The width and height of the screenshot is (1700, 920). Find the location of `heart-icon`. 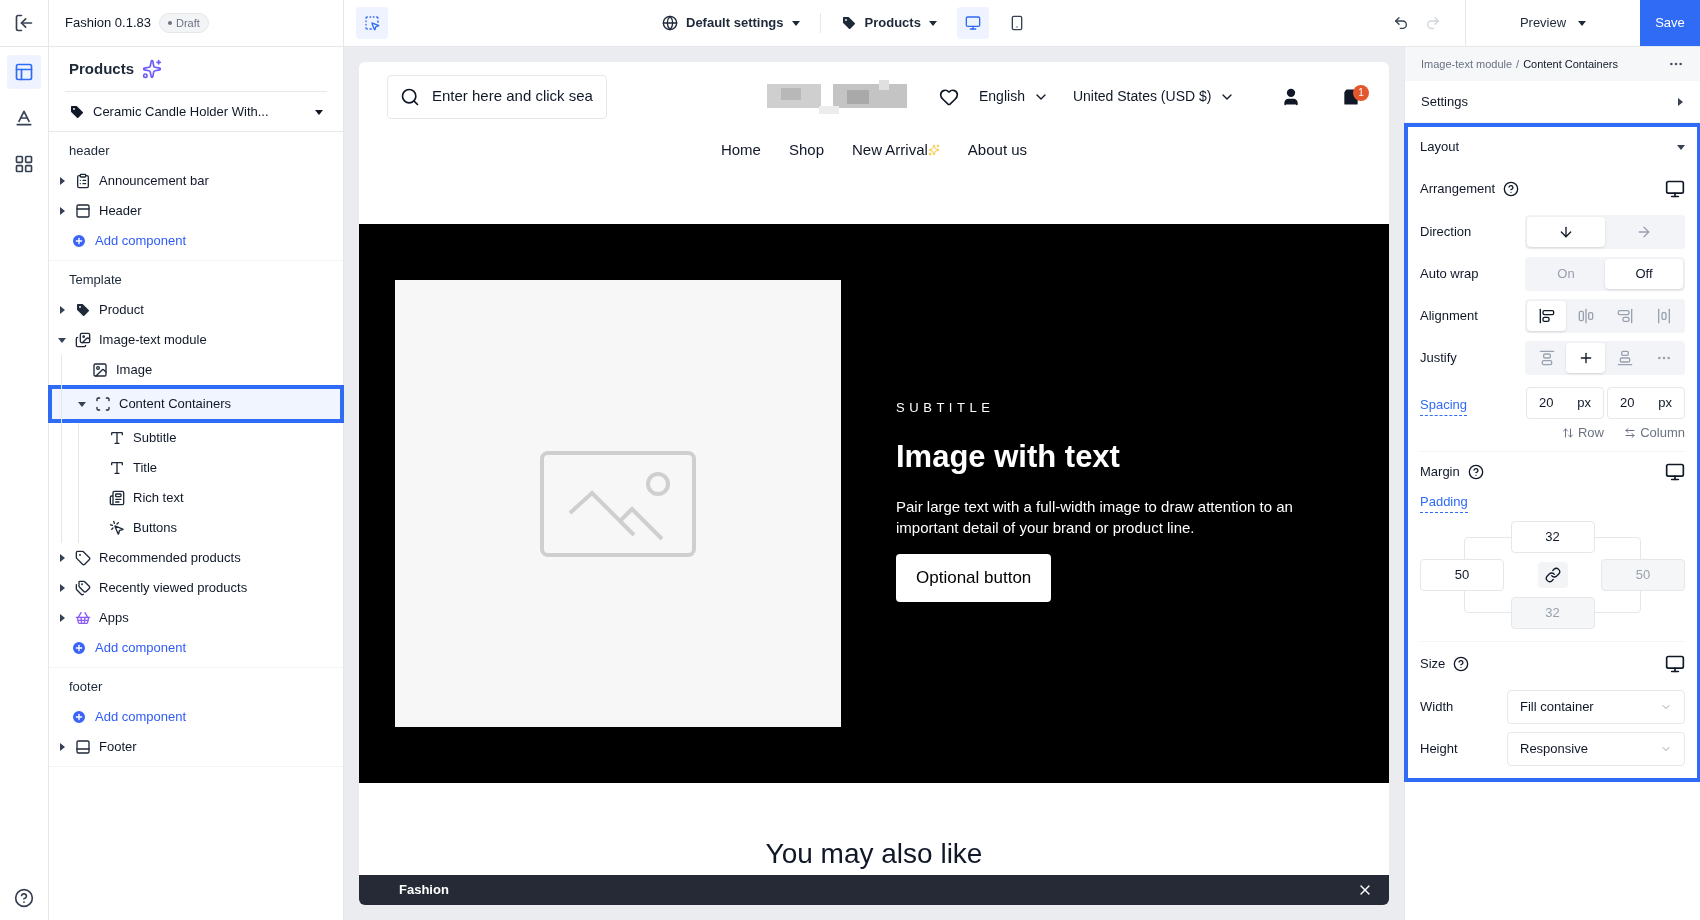

heart-icon is located at coordinates (949, 96).